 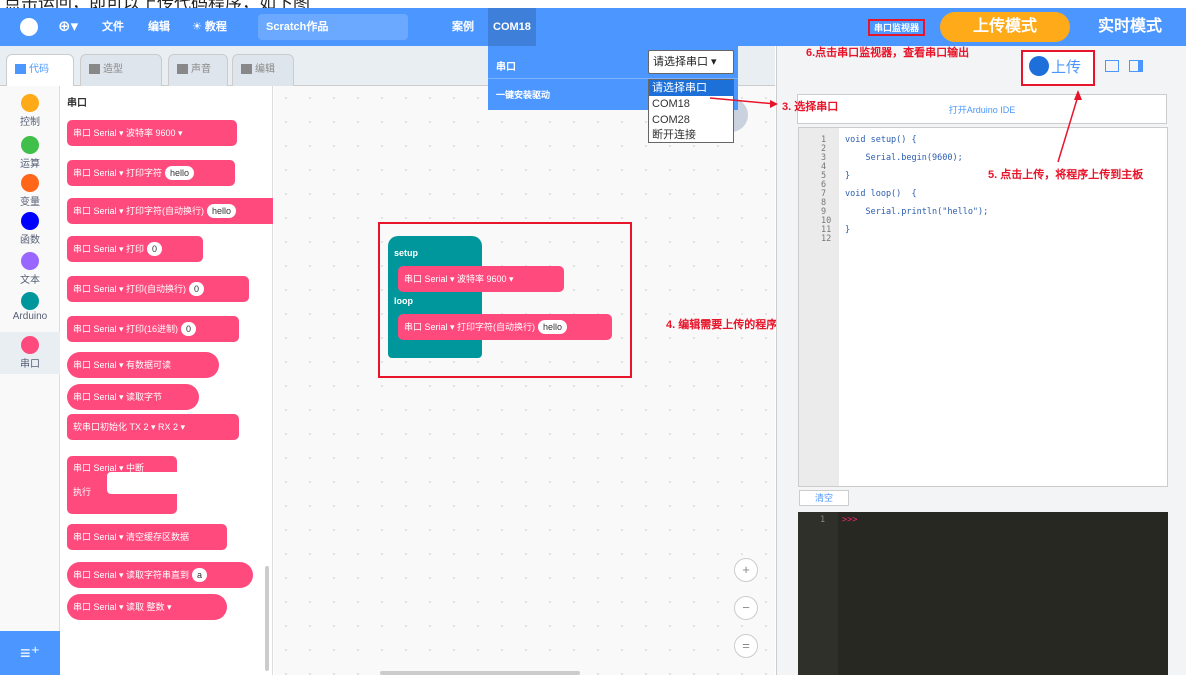 What do you see at coordinates (158, 289) in the screenshot?
I see `block-print-newline: 串口 Serial ▾ 打印(自动换行) 0` at bounding box center [158, 289].